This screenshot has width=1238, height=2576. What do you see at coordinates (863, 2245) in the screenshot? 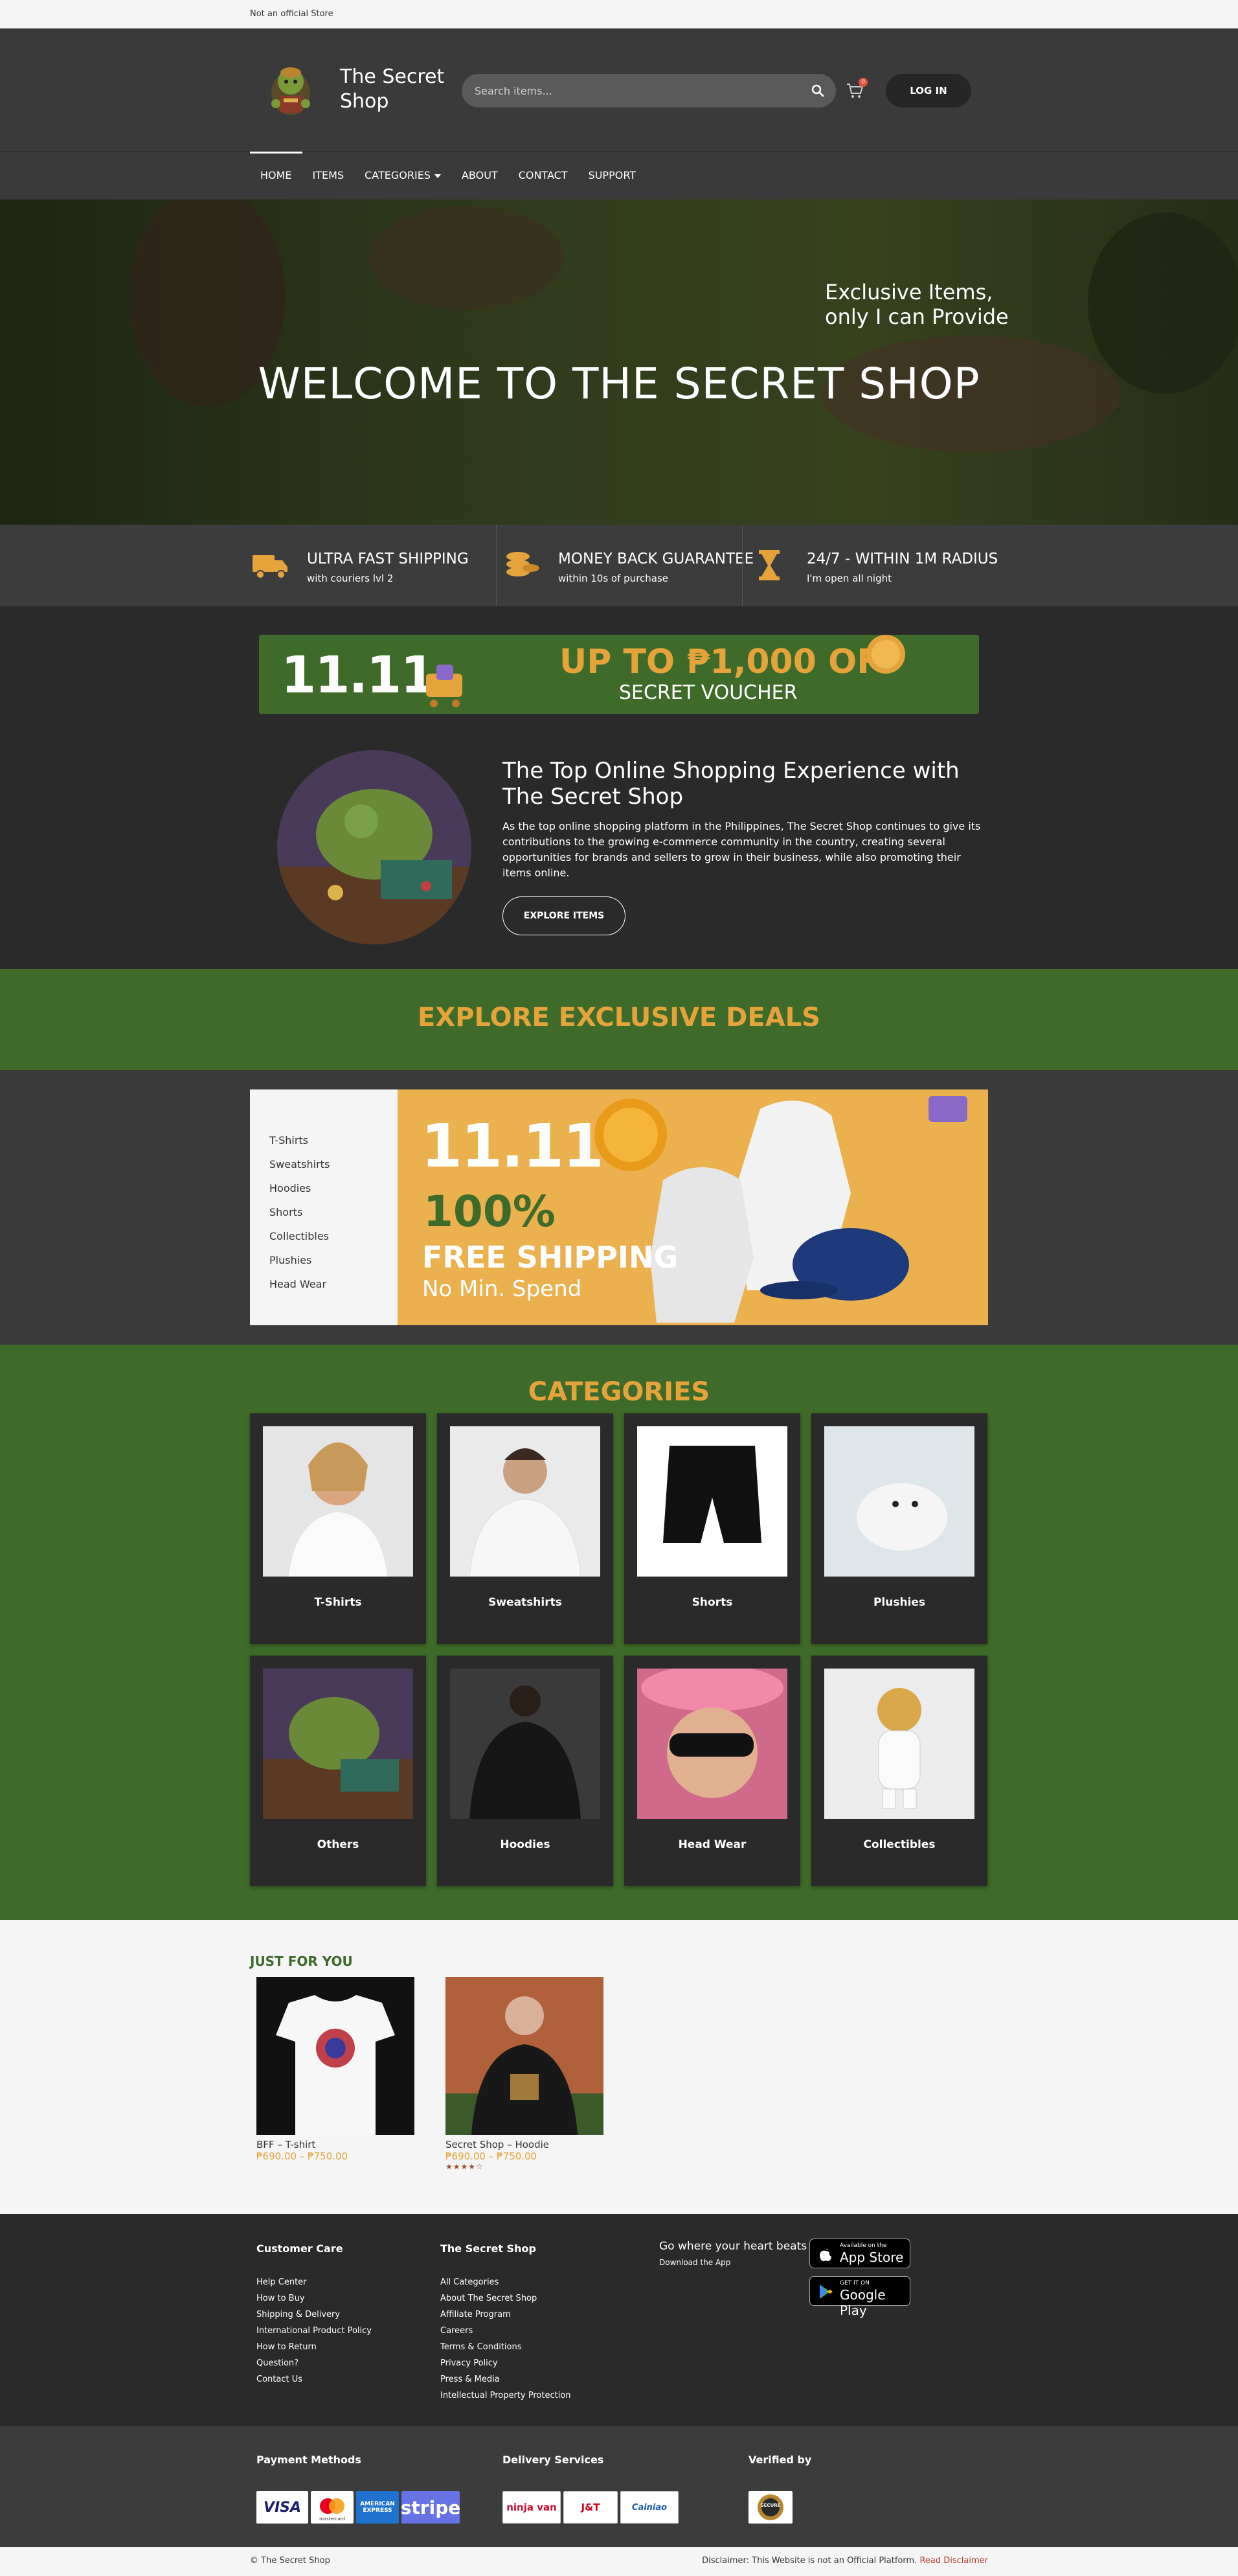
I see `app-store-small: Available on the` at bounding box center [863, 2245].